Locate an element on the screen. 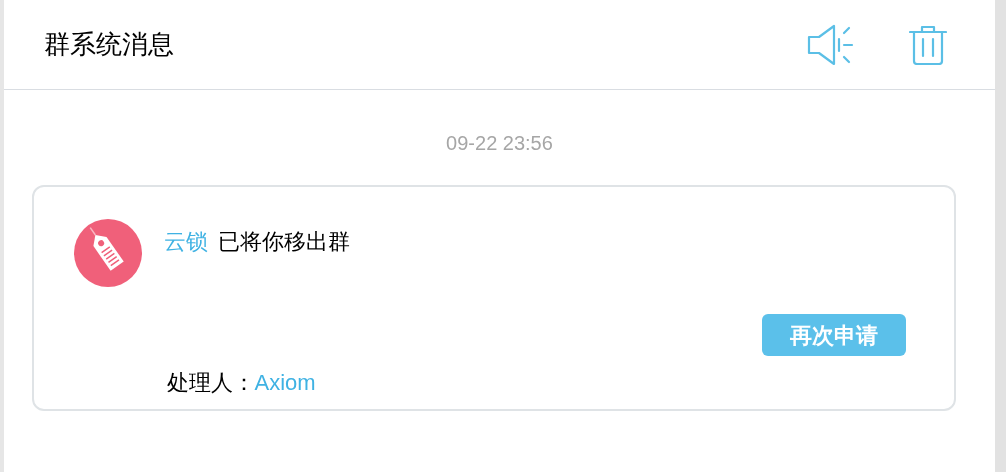  speaker-icon is located at coordinates (831, 44).